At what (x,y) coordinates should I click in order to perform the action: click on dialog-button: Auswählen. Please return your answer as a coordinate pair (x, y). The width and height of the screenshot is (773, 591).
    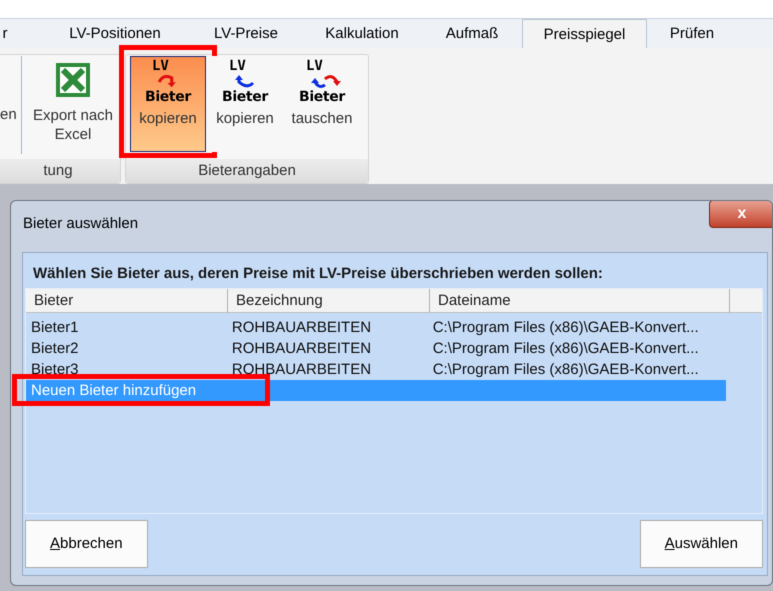
    Looking at the image, I should click on (701, 544).